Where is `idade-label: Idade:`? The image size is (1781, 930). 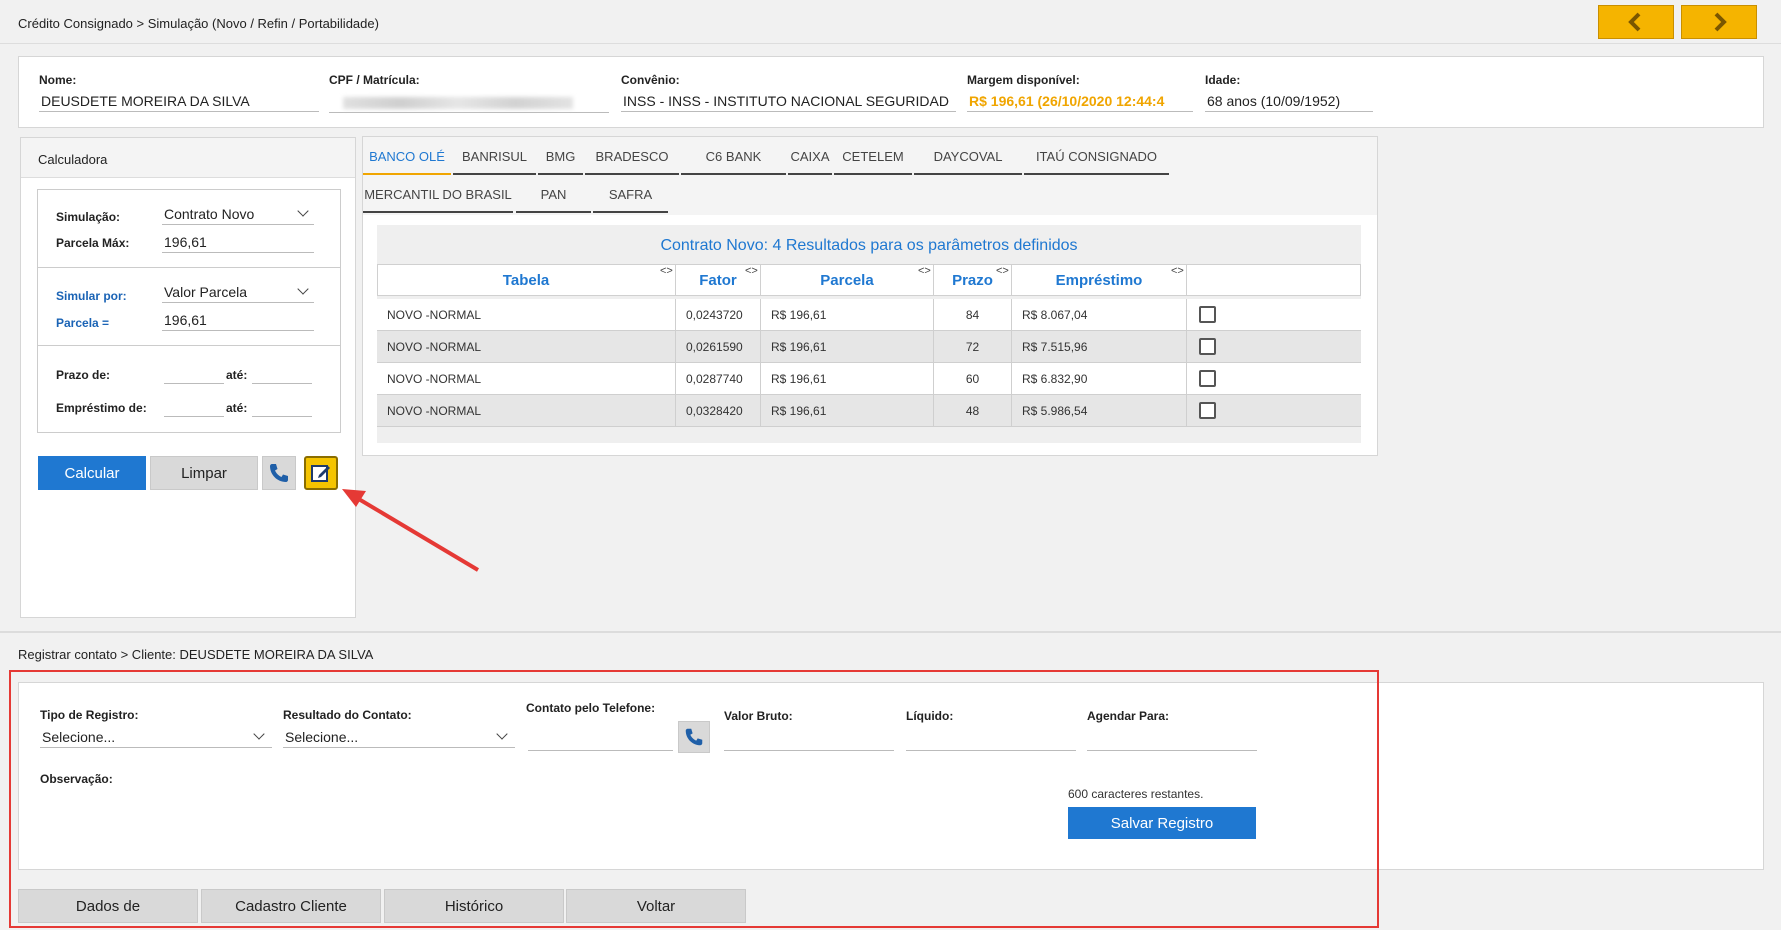
idade-label: Idade: is located at coordinates (1223, 80).